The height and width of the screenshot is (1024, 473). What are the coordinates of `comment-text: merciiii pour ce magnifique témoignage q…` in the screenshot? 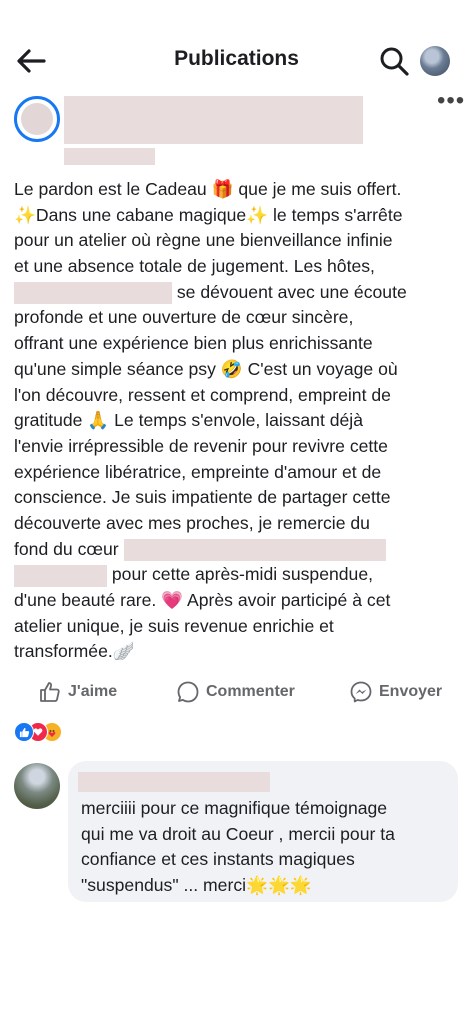 It's located at (267, 847).